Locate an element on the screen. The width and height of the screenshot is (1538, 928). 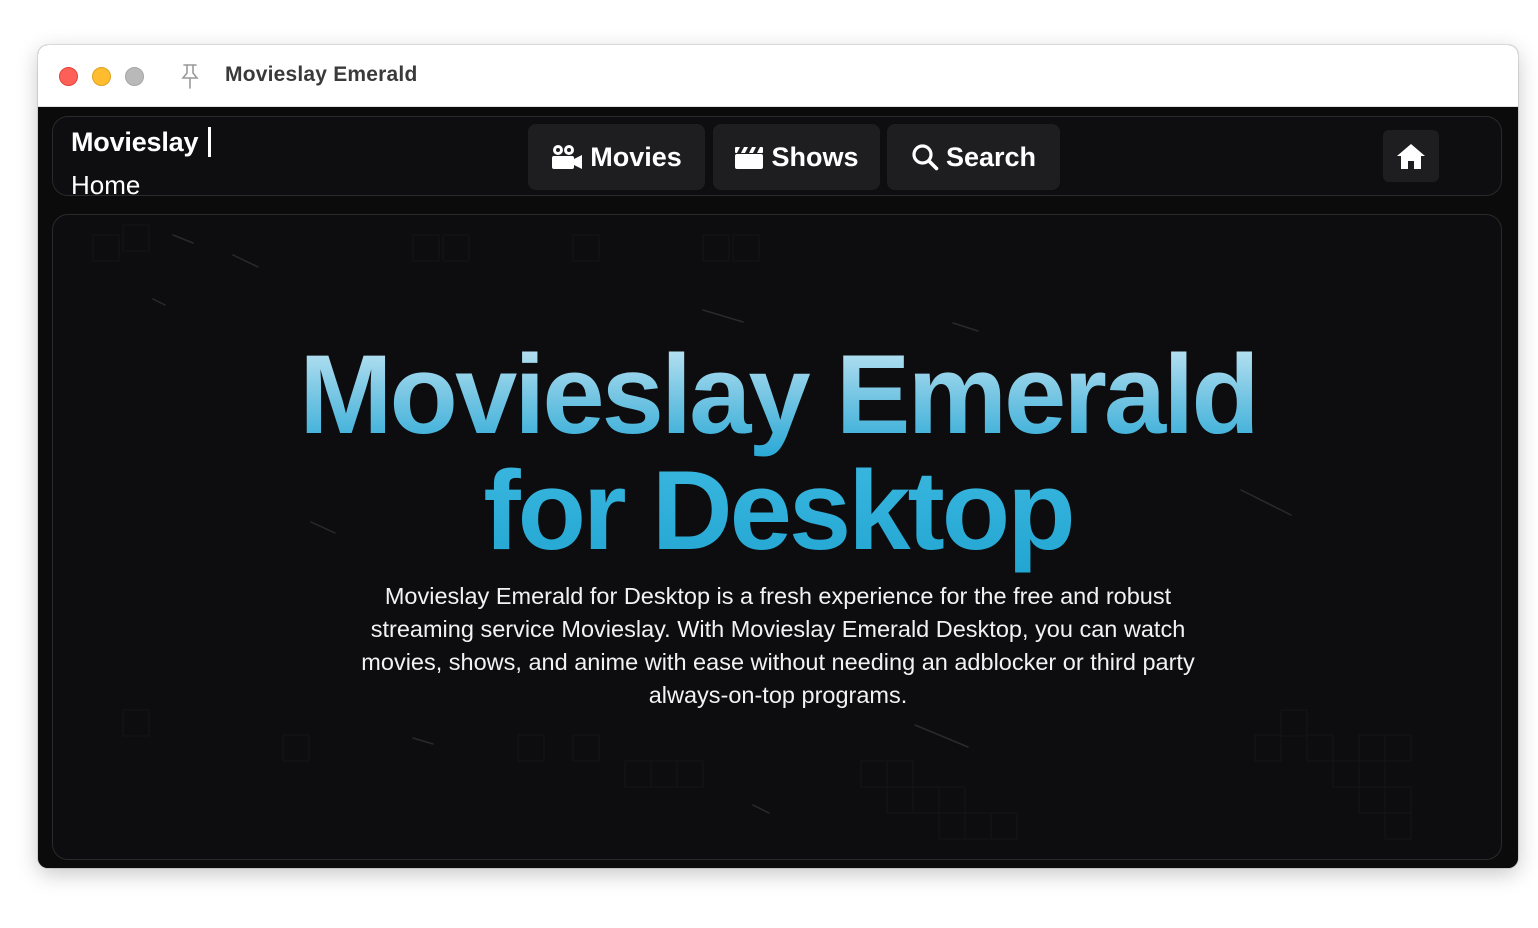
pin-icon is located at coordinates (190, 76).